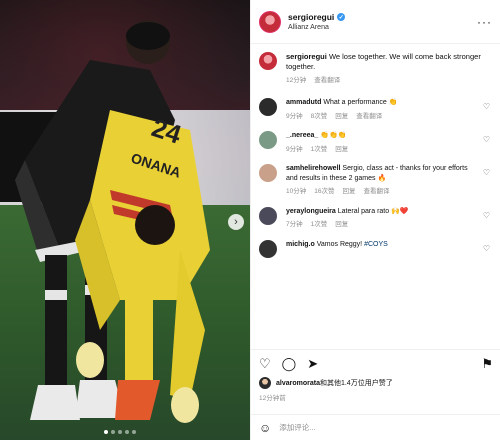  Describe the element at coordinates (327, 81) in the screenshot. I see `caption-translate: 查看翻译` at that location.